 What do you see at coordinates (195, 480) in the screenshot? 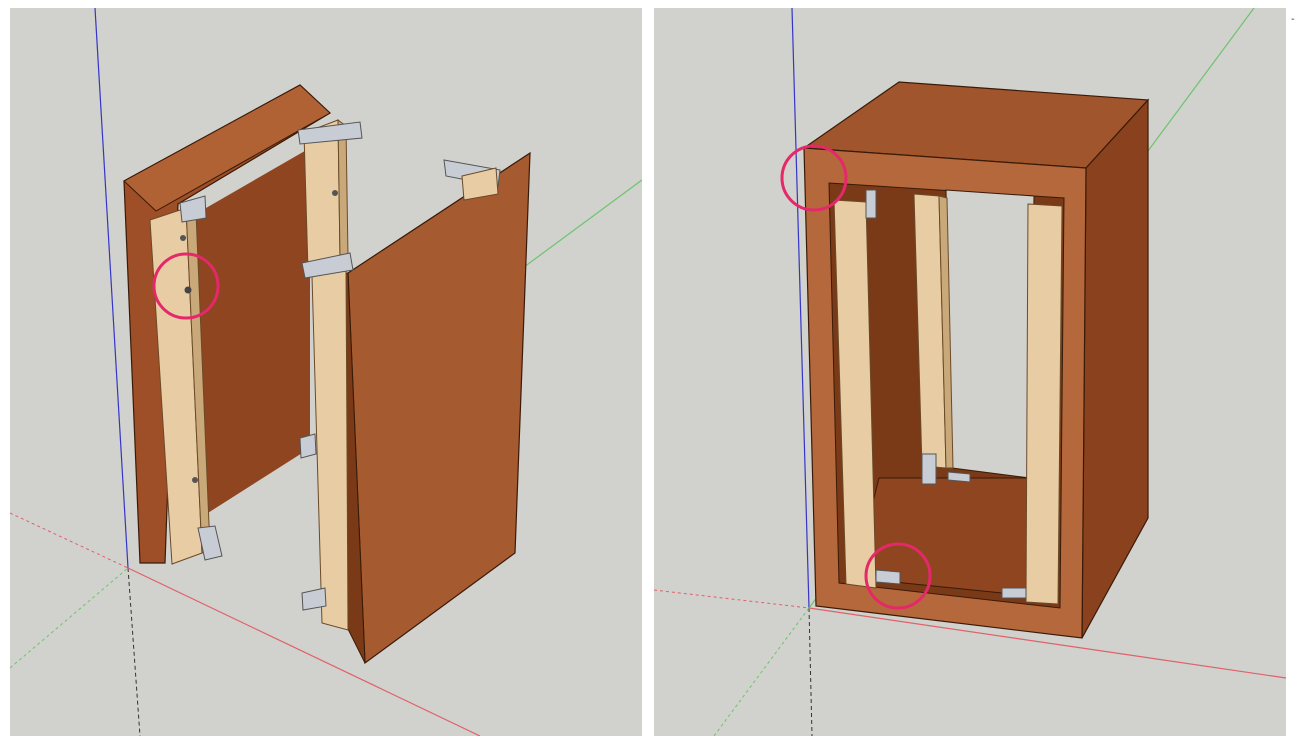
I see `left-stud-screw-low` at bounding box center [195, 480].